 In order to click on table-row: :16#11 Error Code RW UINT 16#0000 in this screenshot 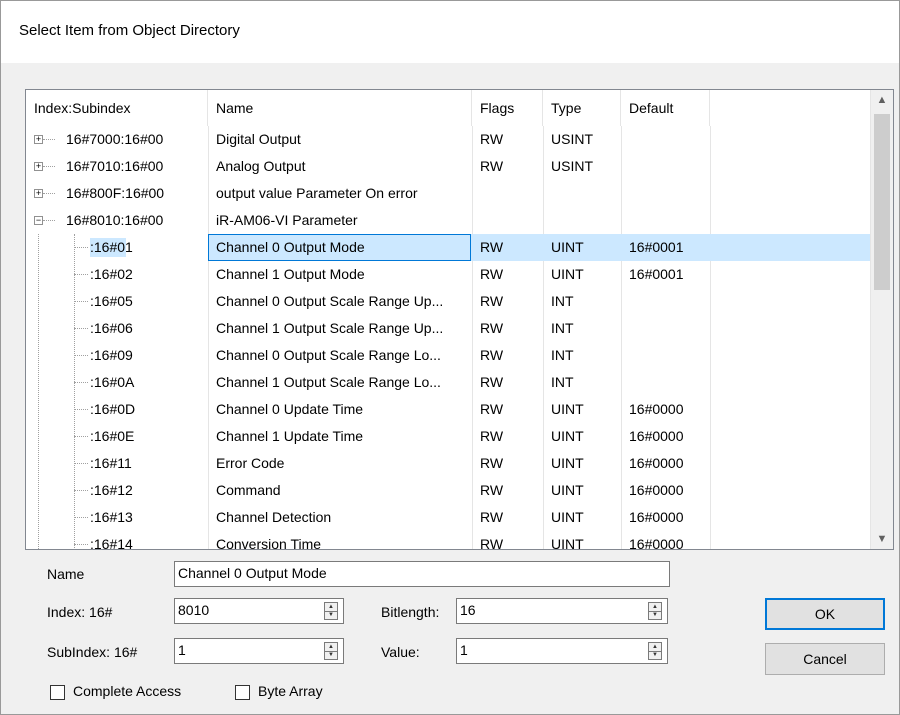, I will do `click(448, 463)`.